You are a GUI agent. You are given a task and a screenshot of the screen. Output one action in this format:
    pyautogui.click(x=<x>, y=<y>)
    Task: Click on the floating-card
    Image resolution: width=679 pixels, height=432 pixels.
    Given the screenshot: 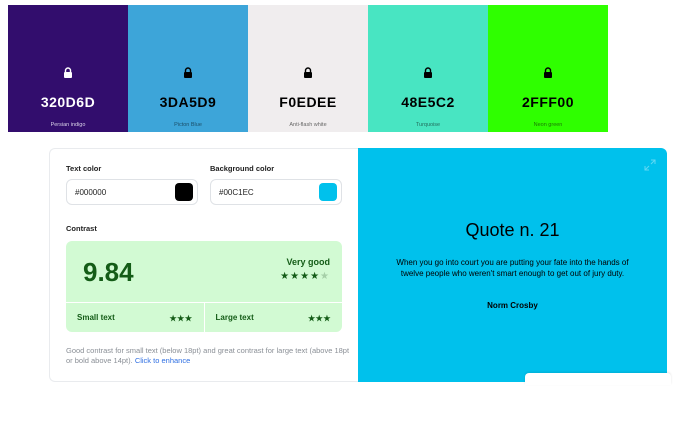 What is the action you would take?
    pyautogui.click(x=598, y=379)
    